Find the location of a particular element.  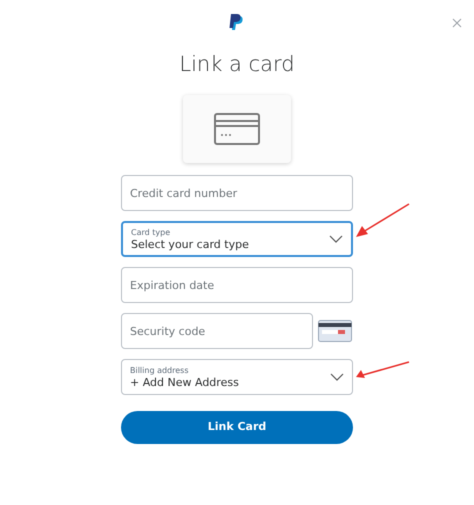

dialog-title: Link a card is located at coordinates (237, 64).